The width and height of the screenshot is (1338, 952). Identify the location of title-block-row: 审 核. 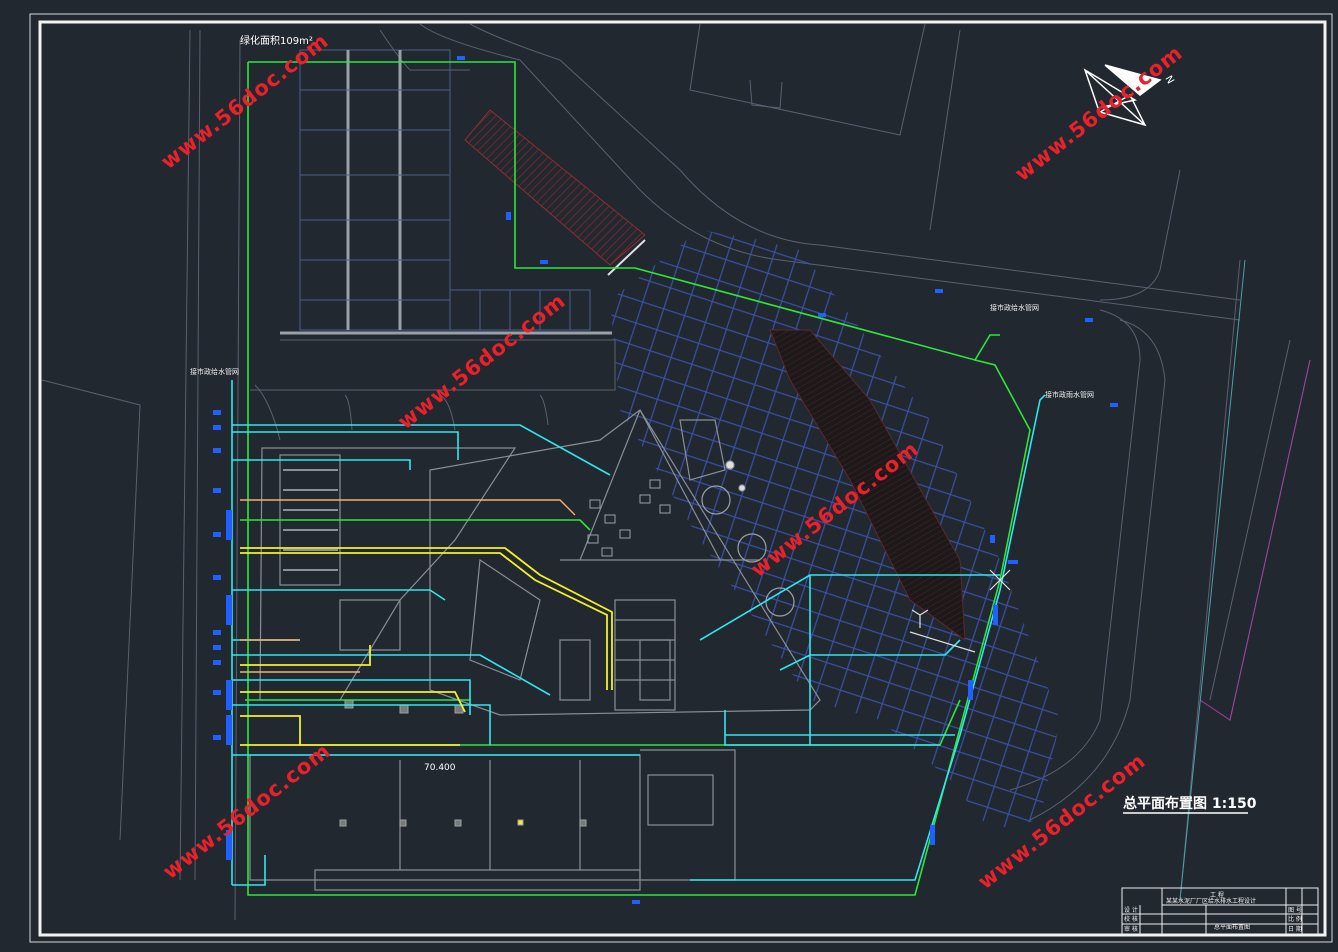
(1131, 929).